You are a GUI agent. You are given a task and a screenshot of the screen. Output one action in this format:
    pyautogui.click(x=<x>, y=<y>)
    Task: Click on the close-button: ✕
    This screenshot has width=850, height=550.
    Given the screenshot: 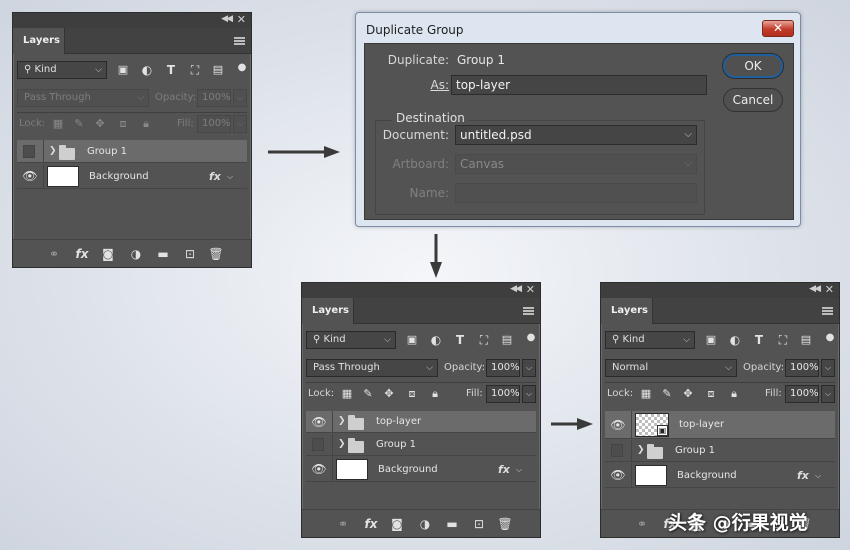 What is the action you would take?
    pyautogui.click(x=778, y=28)
    